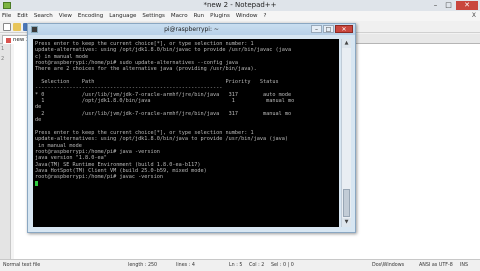 This screenshot has width=480, height=271. I want to click on fold-margin, so click(12, 151).